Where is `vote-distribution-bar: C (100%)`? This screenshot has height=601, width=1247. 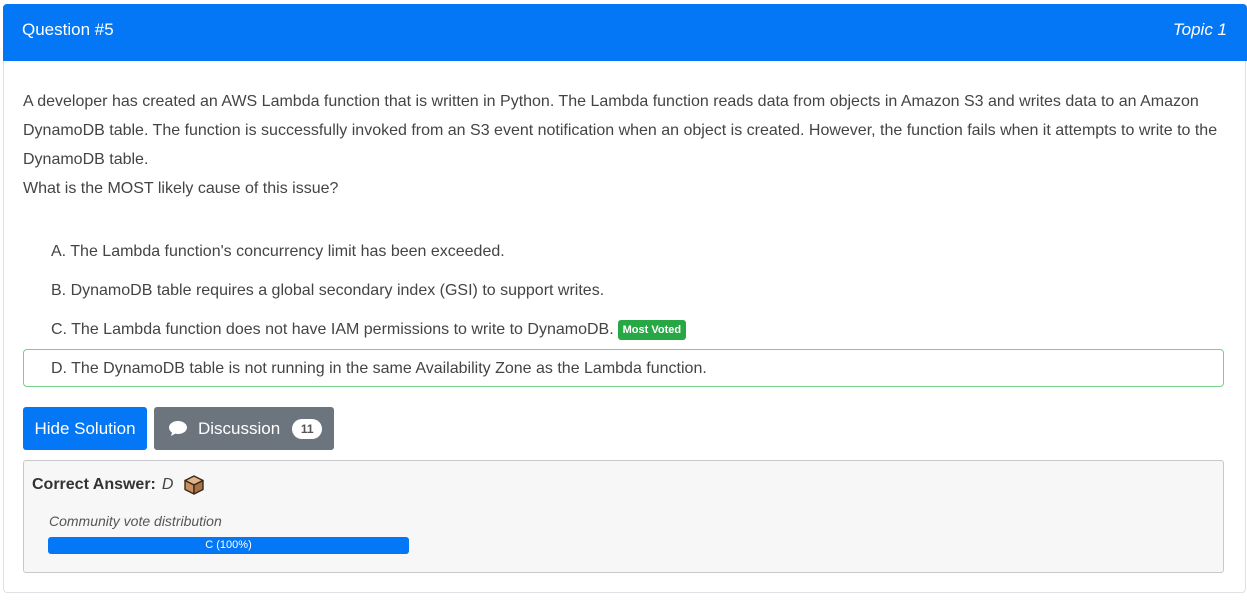 vote-distribution-bar: C (100%) is located at coordinates (228, 545).